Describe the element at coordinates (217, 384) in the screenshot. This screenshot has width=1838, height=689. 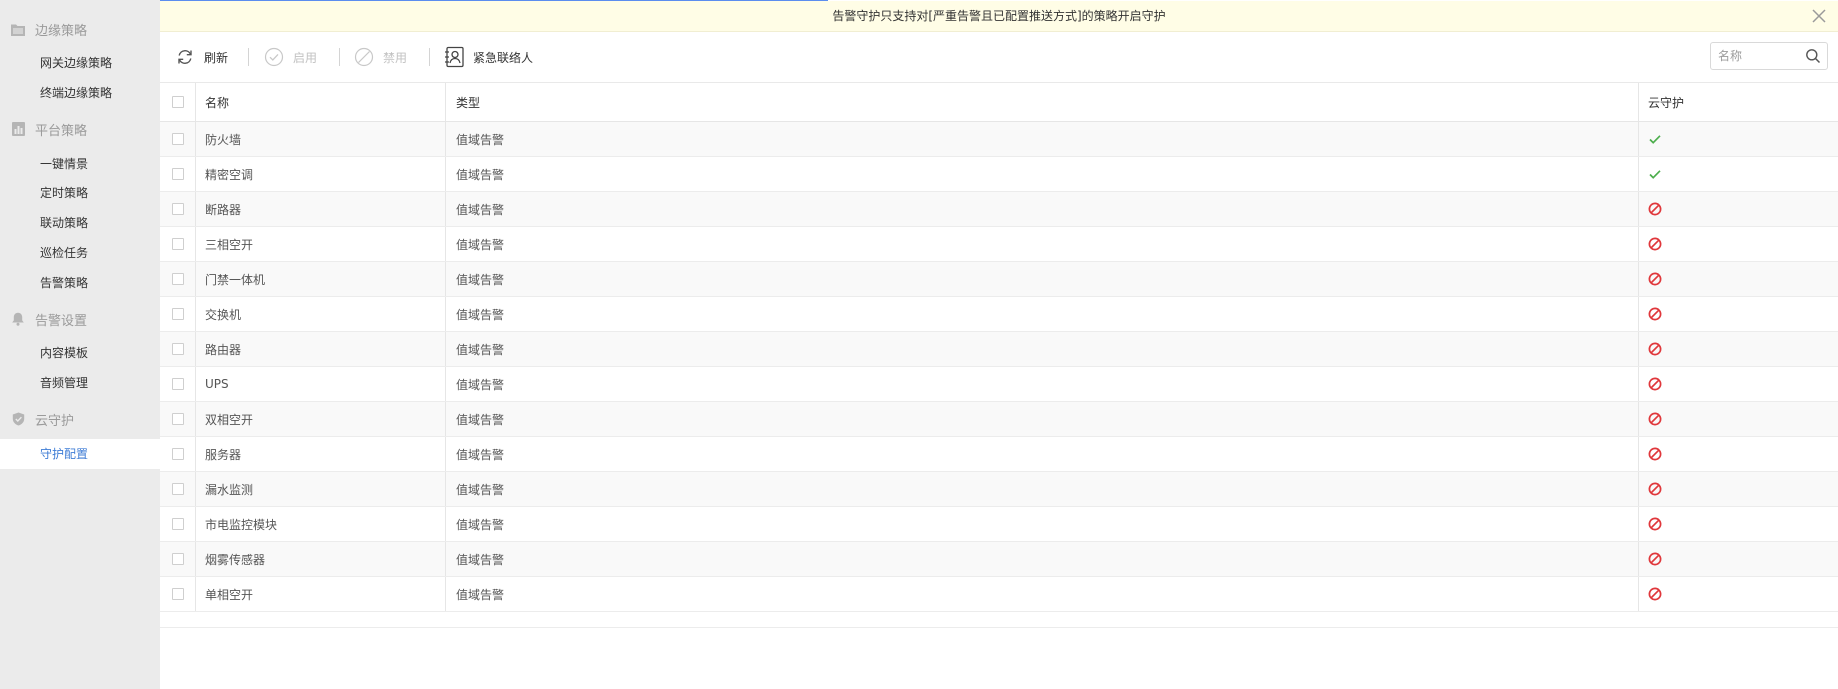
I see `row-name: UPS` at that location.